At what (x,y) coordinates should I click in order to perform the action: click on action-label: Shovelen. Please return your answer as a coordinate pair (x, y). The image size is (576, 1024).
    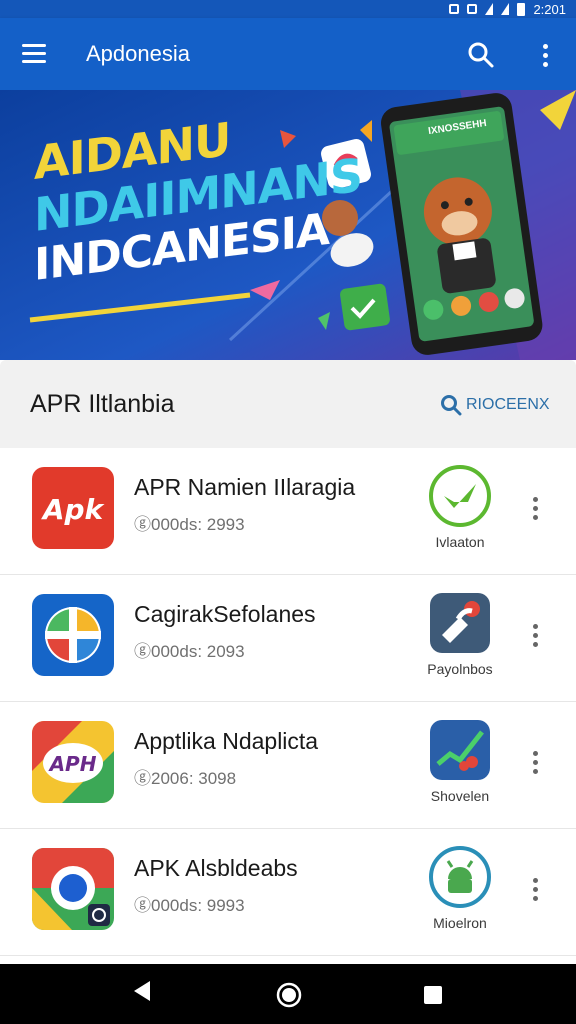
    Looking at the image, I should click on (460, 796).